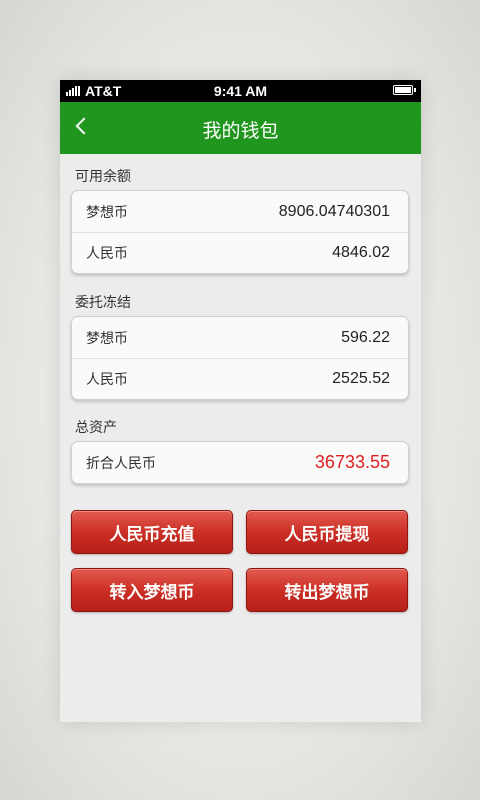 This screenshot has height=800, width=480. I want to click on total-assets-label: 总资产, so click(96, 428).